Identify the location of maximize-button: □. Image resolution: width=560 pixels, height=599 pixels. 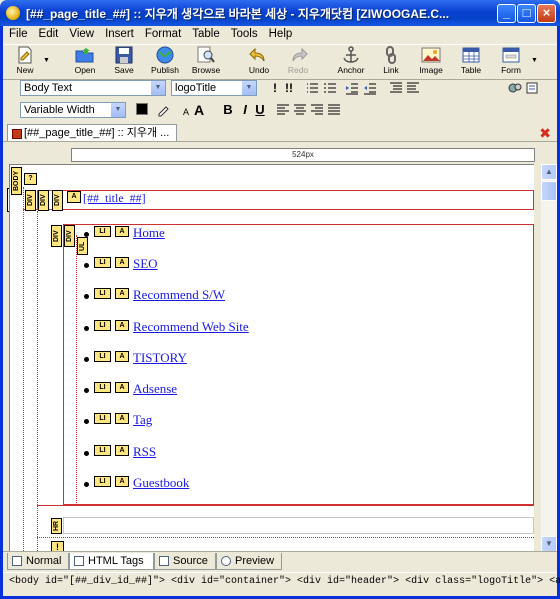
(526, 13).